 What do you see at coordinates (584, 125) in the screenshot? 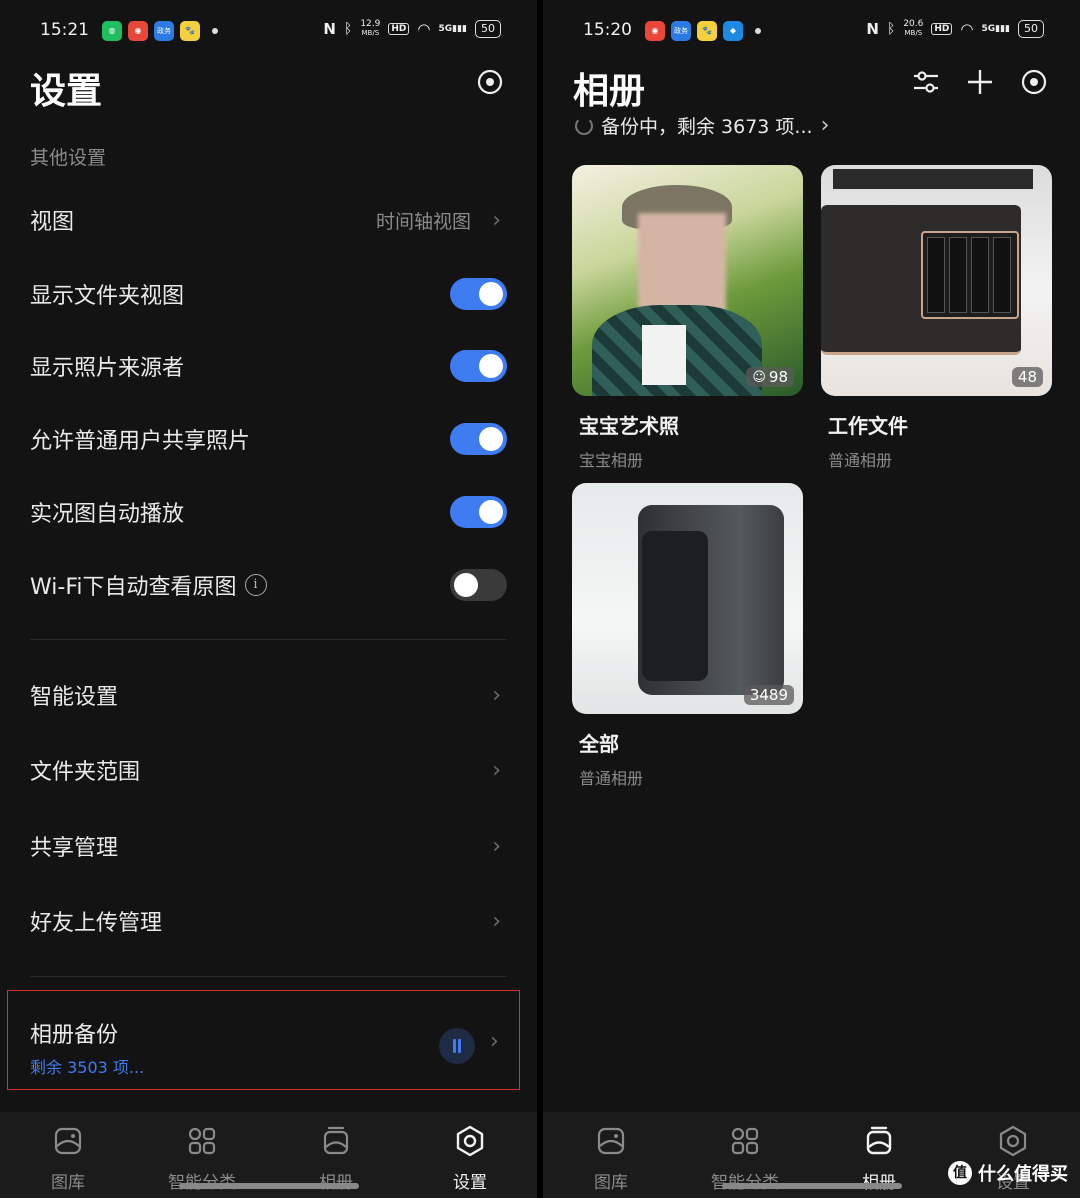
I see `loading-icon` at bounding box center [584, 125].